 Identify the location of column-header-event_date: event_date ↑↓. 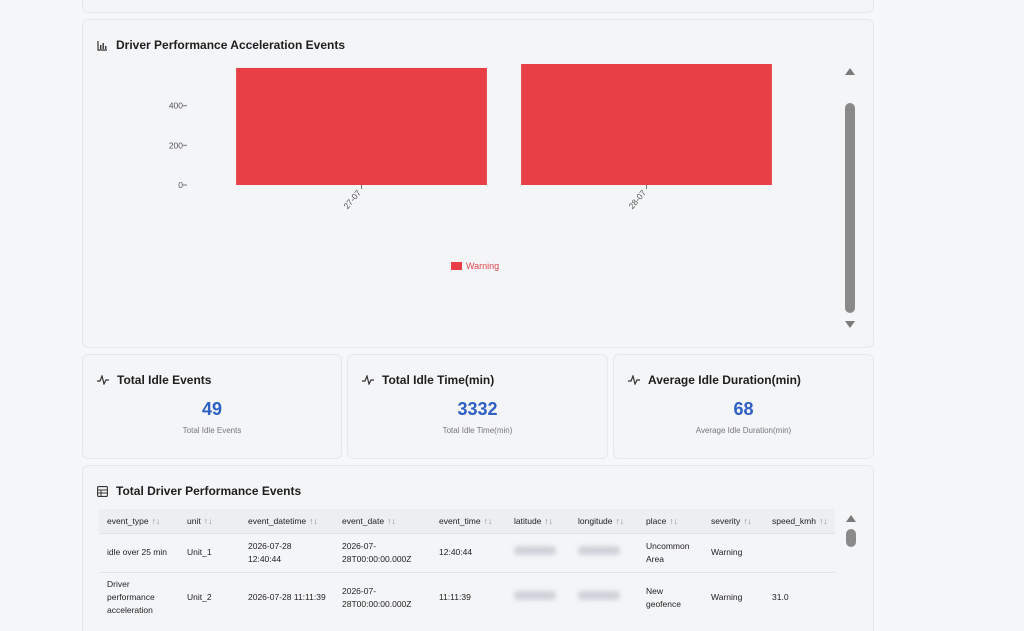
(382, 521).